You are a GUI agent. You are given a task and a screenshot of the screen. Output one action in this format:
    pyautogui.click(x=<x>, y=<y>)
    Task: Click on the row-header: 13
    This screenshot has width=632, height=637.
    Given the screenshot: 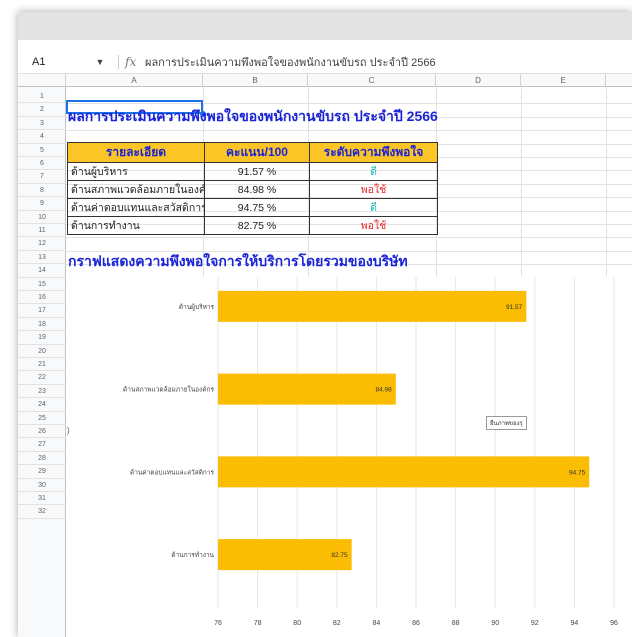 What is the action you would take?
    pyautogui.click(x=42, y=258)
    